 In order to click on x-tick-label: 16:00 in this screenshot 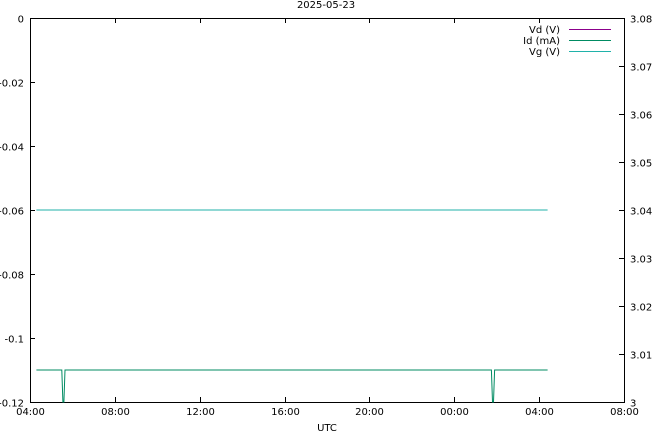, I will do `click(285, 412)`.